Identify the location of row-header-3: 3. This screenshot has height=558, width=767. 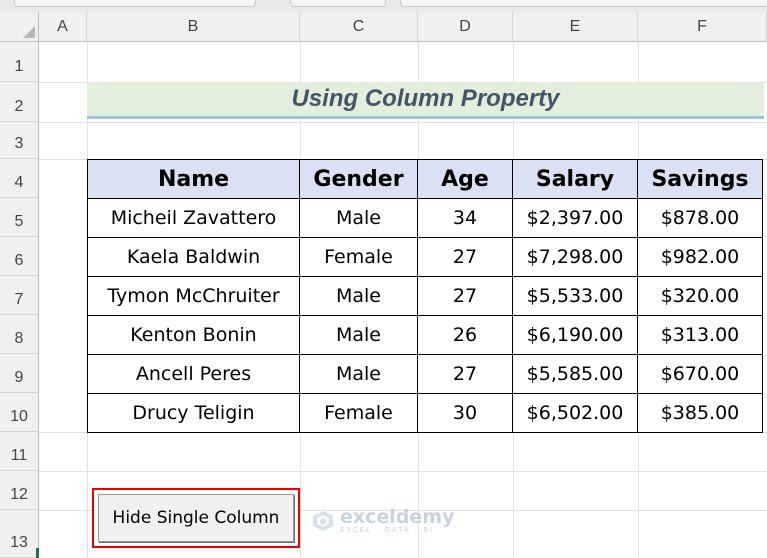
(19, 140).